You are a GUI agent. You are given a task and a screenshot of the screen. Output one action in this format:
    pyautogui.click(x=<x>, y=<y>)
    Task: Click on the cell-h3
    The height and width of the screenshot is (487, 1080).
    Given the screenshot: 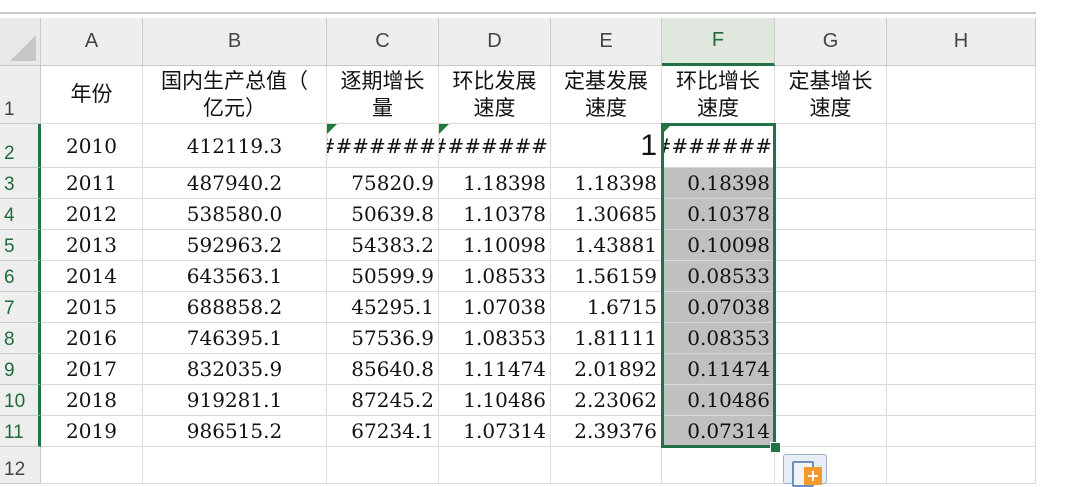 What is the action you would take?
    pyautogui.click(x=961, y=183)
    